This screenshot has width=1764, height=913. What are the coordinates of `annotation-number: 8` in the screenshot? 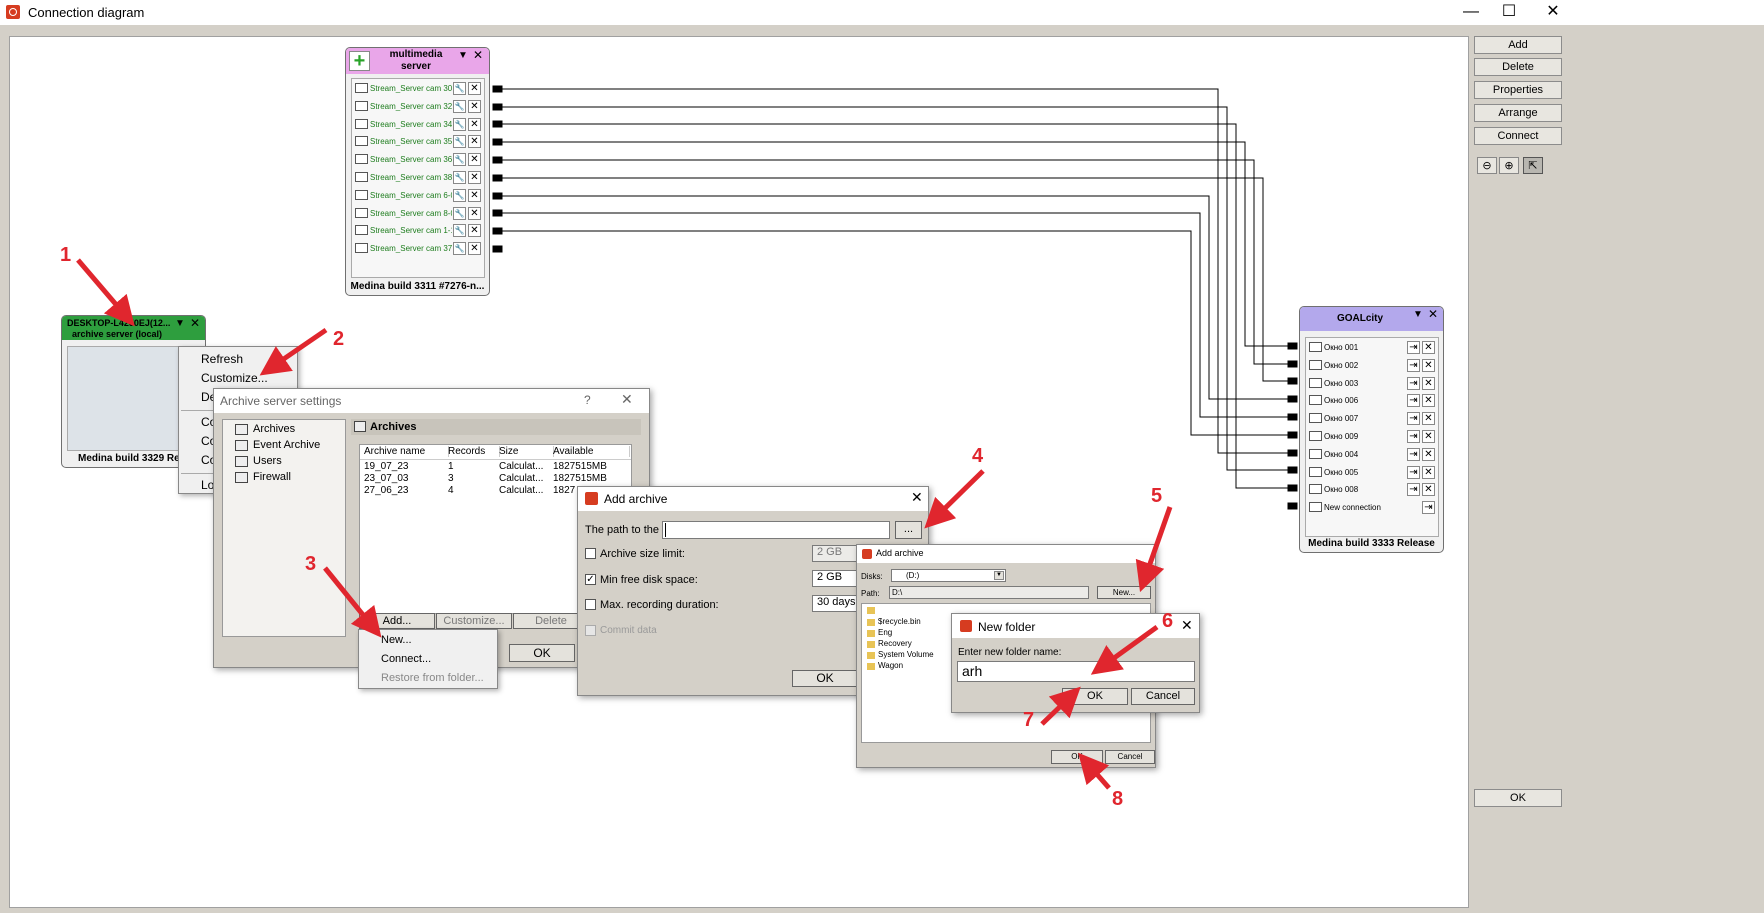 It's located at (1118, 799).